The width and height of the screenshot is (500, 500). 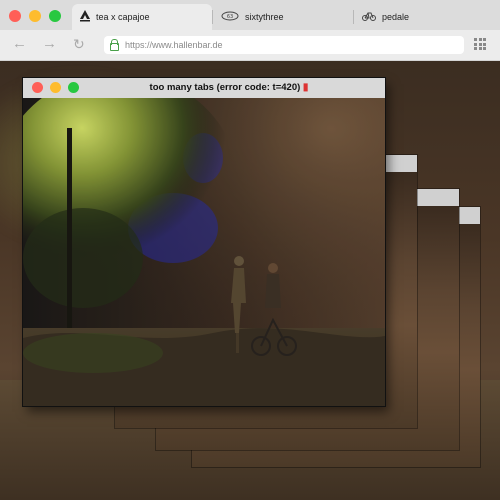 What do you see at coordinates (15, 16) in the screenshot?
I see `close-window-button` at bounding box center [15, 16].